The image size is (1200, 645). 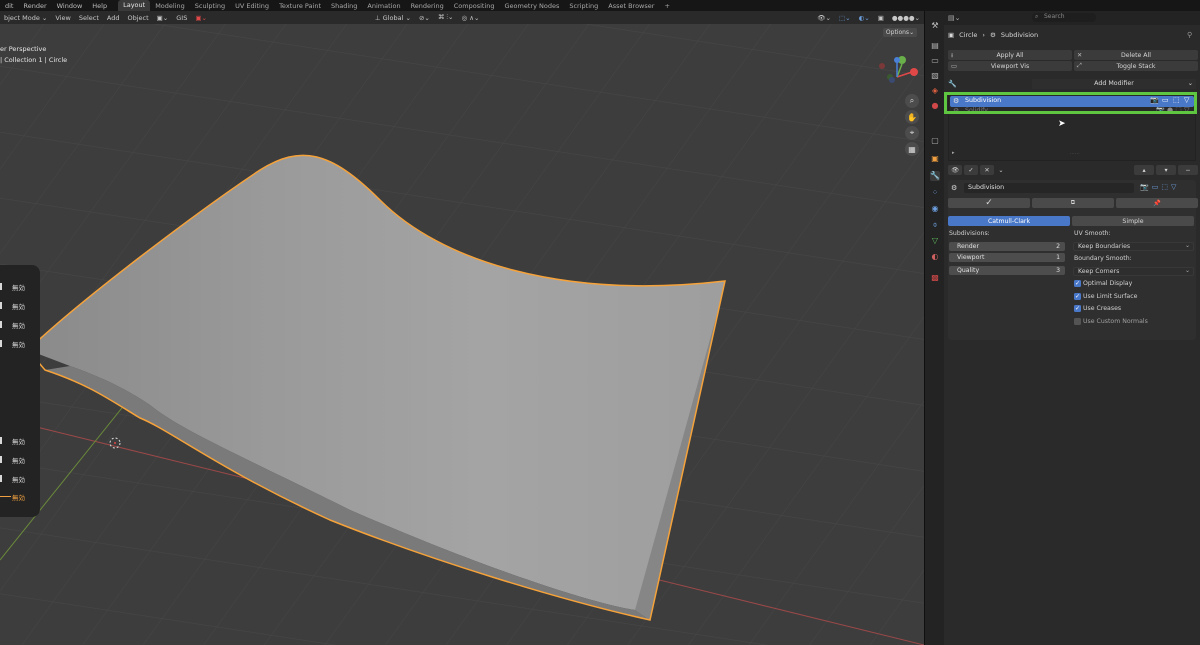 I want to click on camera-view-icon: ⌖, so click(x=912, y=133).